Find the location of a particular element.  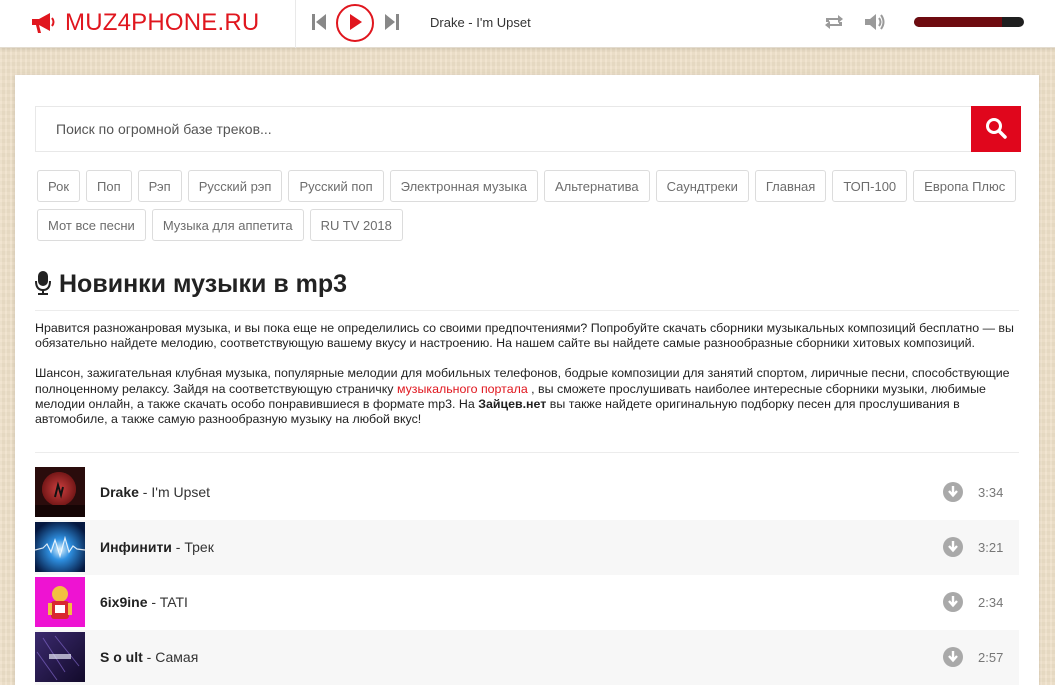

top-bar: MUZ4PHONE.RU Drake - I'm Upset is located at coordinates (527, 24).